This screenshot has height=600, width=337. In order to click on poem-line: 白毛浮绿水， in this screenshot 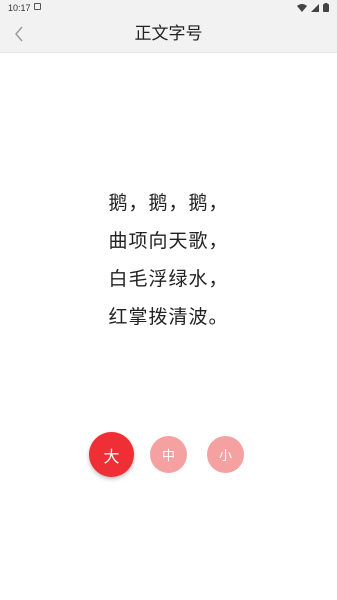, I will do `click(168, 279)`.